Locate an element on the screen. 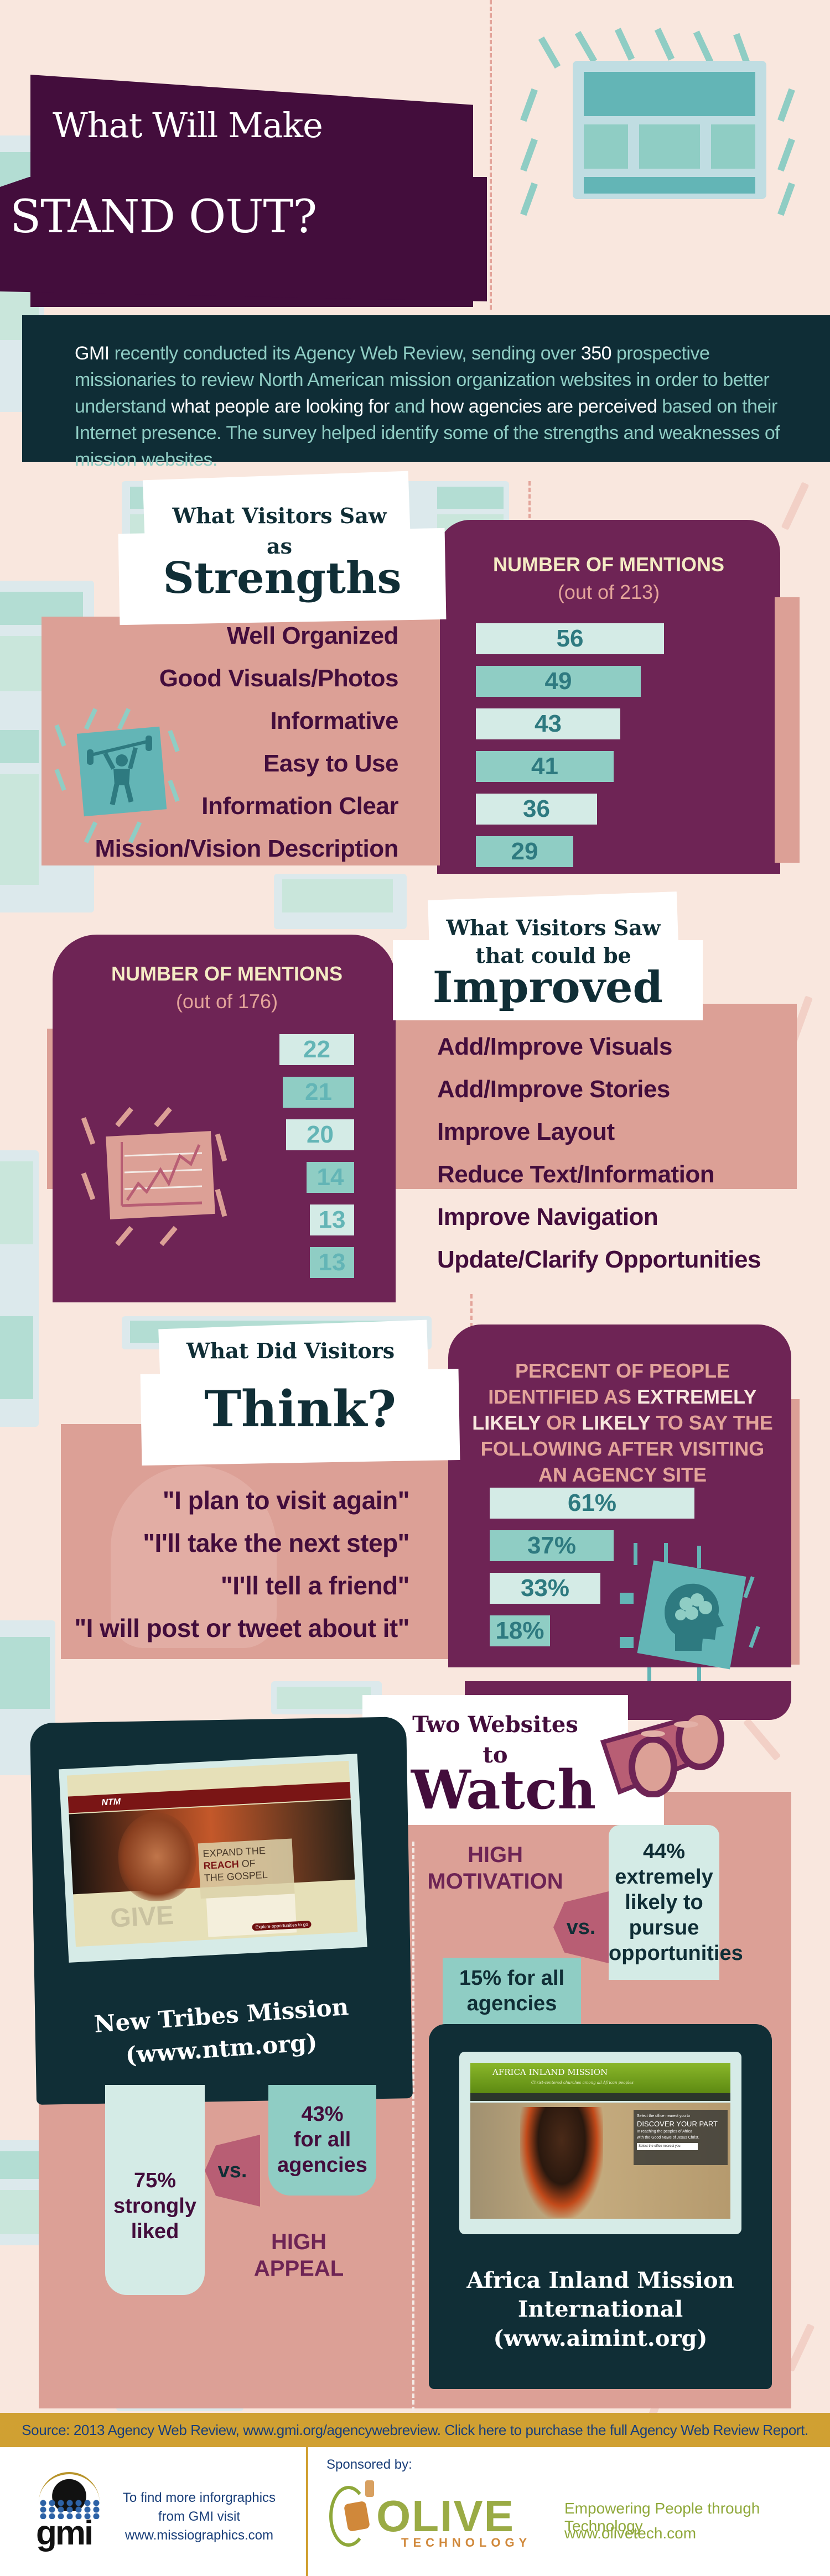  stat-line: opportunities is located at coordinates (676, 1953).